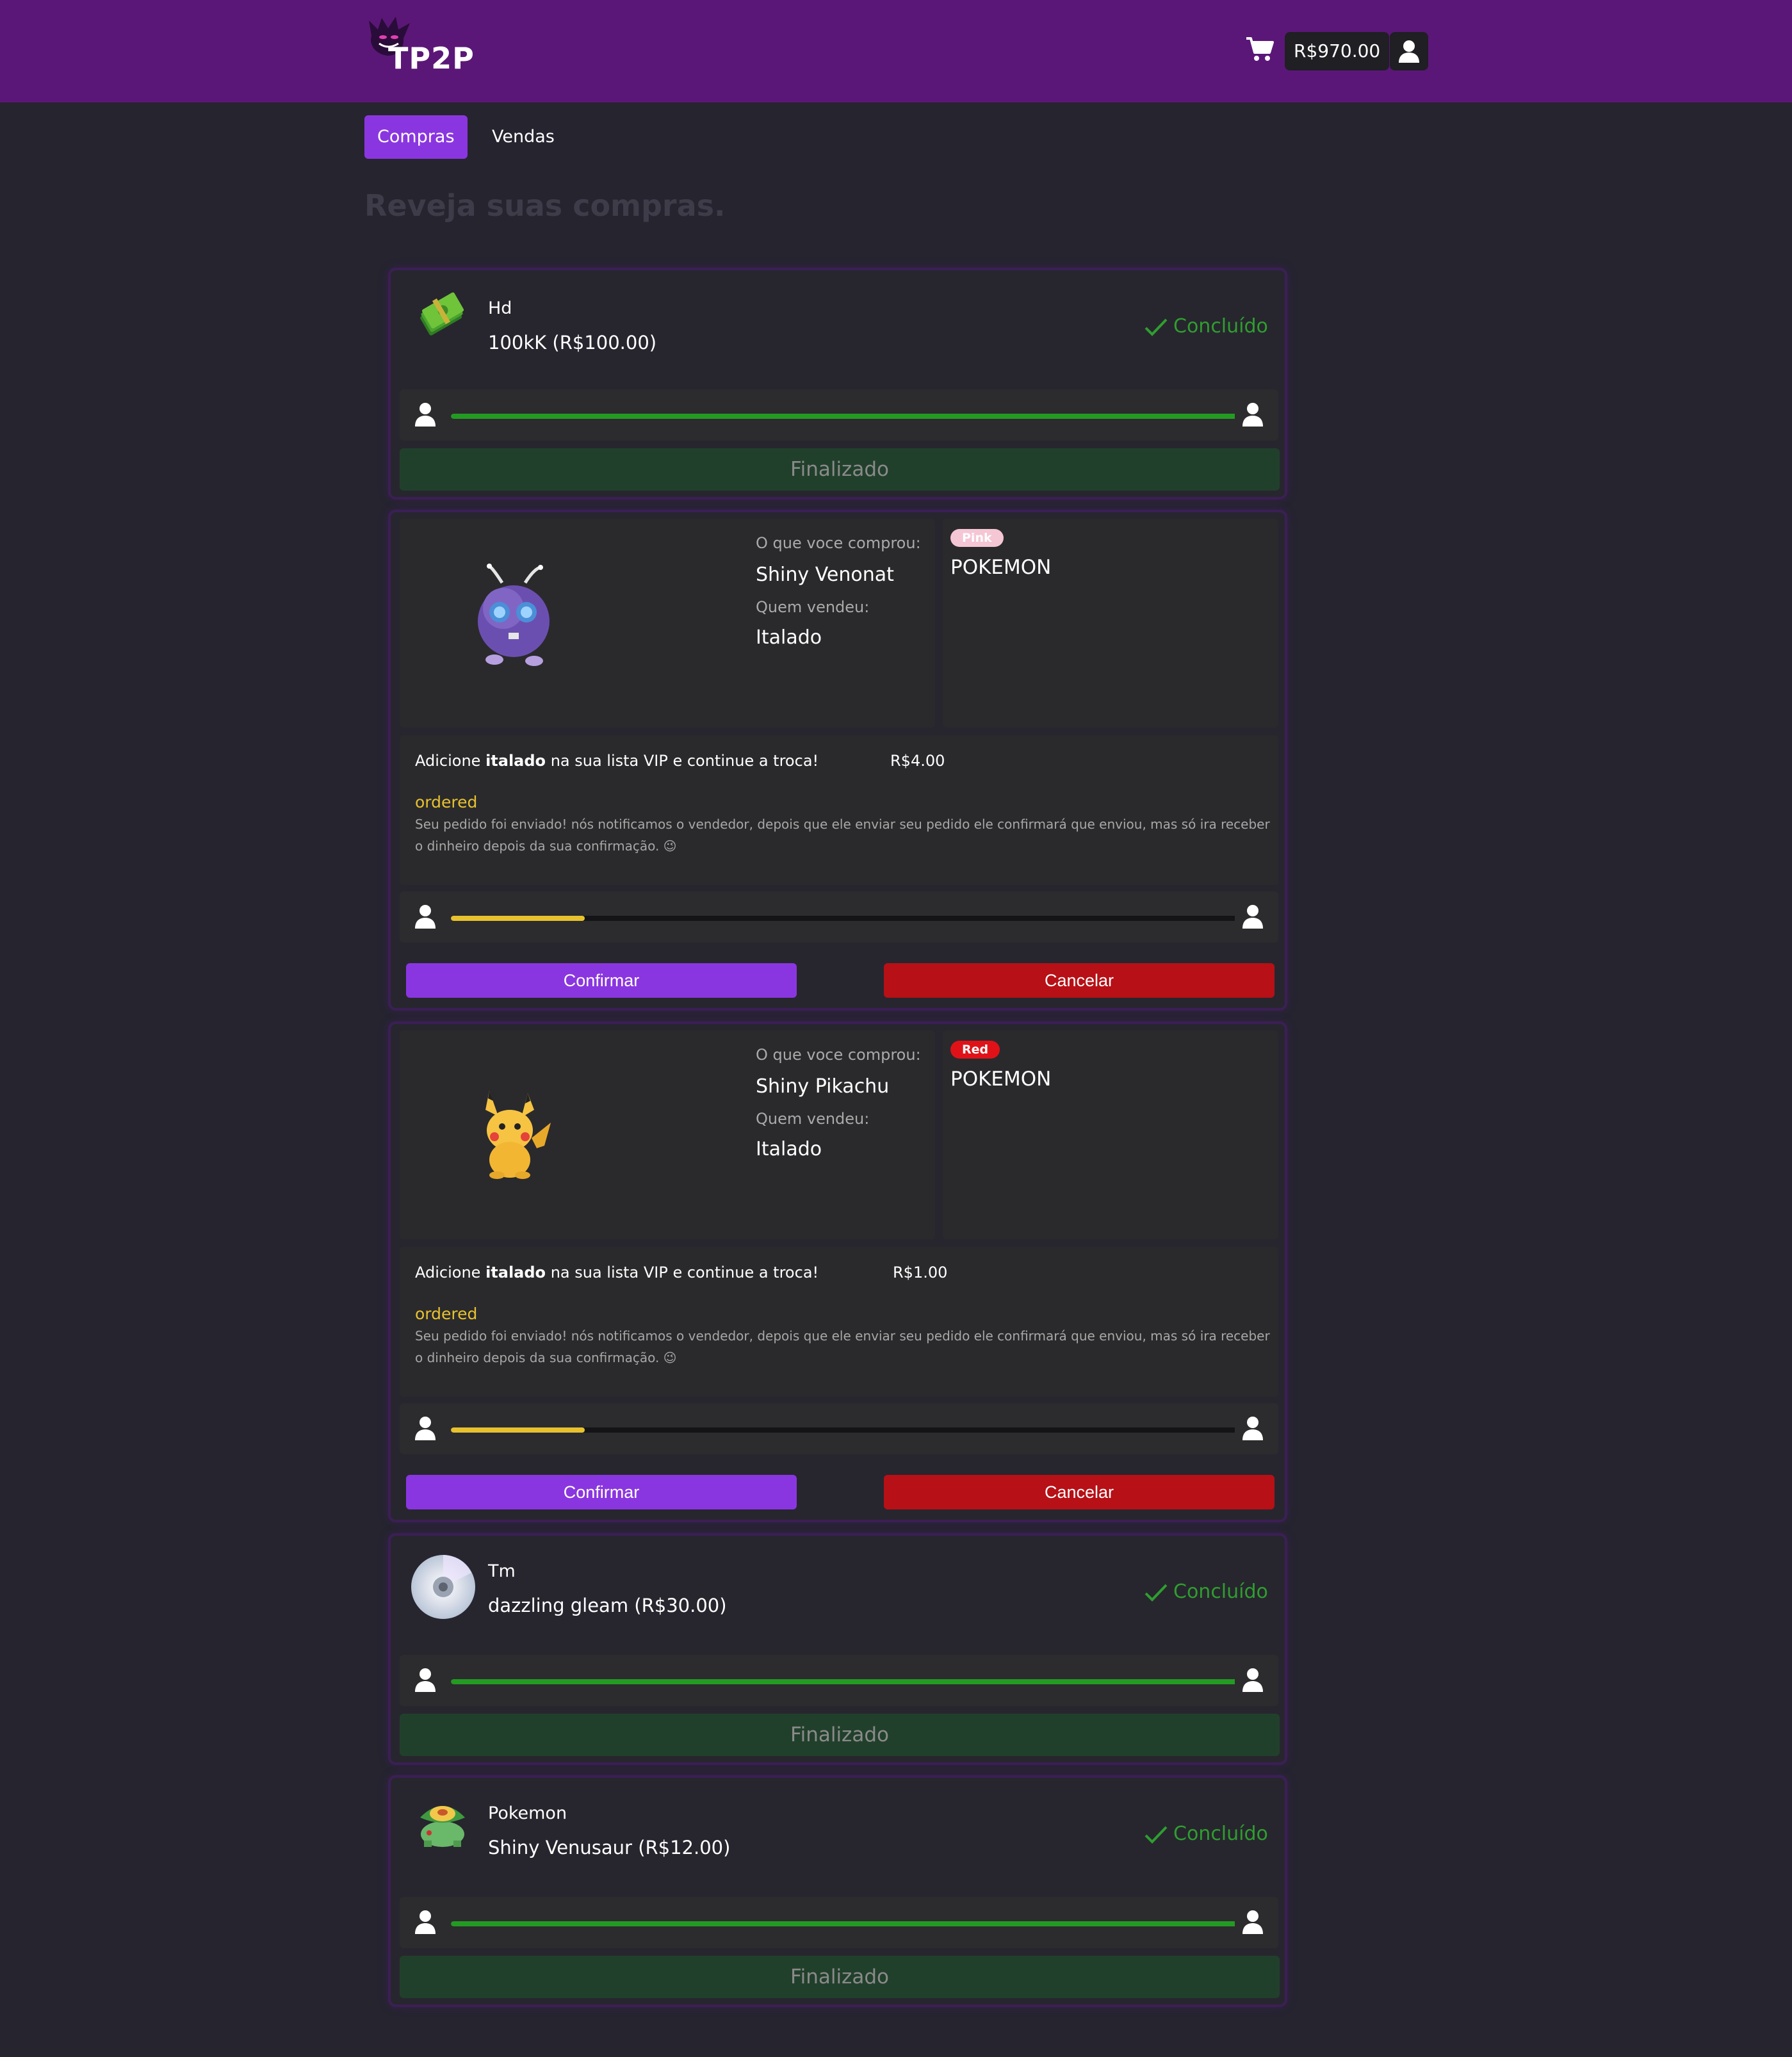  What do you see at coordinates (442, 314) in the screenshot?
I see `money-stack-icon` at bounding box center [442, 314].